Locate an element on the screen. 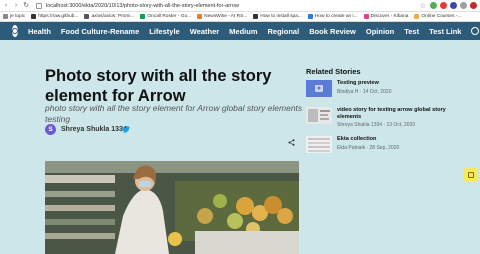  menu-item-weather: Weather is located at coordinates (204, 31).